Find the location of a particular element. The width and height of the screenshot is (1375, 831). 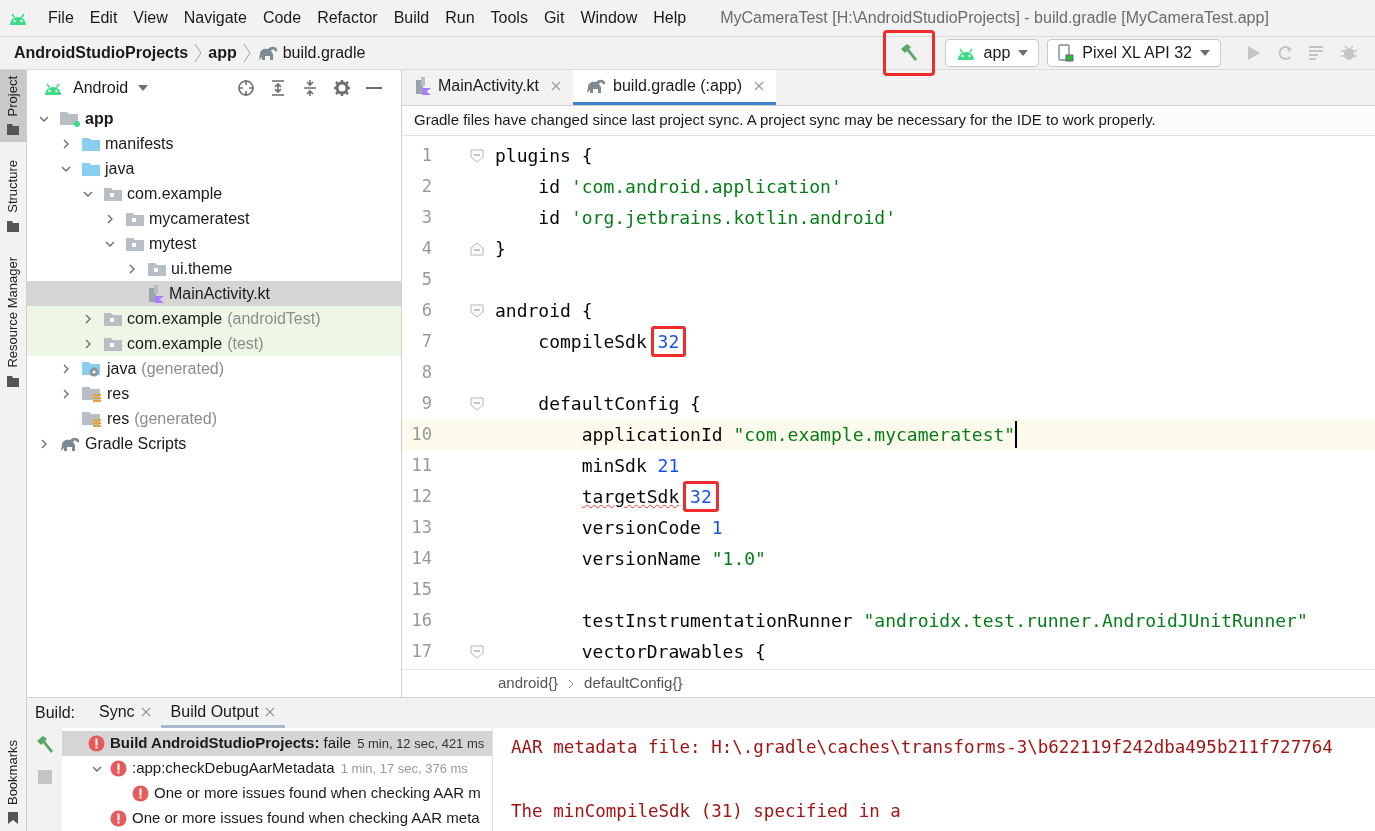

tree-item: MainActivity.kt is located at coordinates (214, 293).